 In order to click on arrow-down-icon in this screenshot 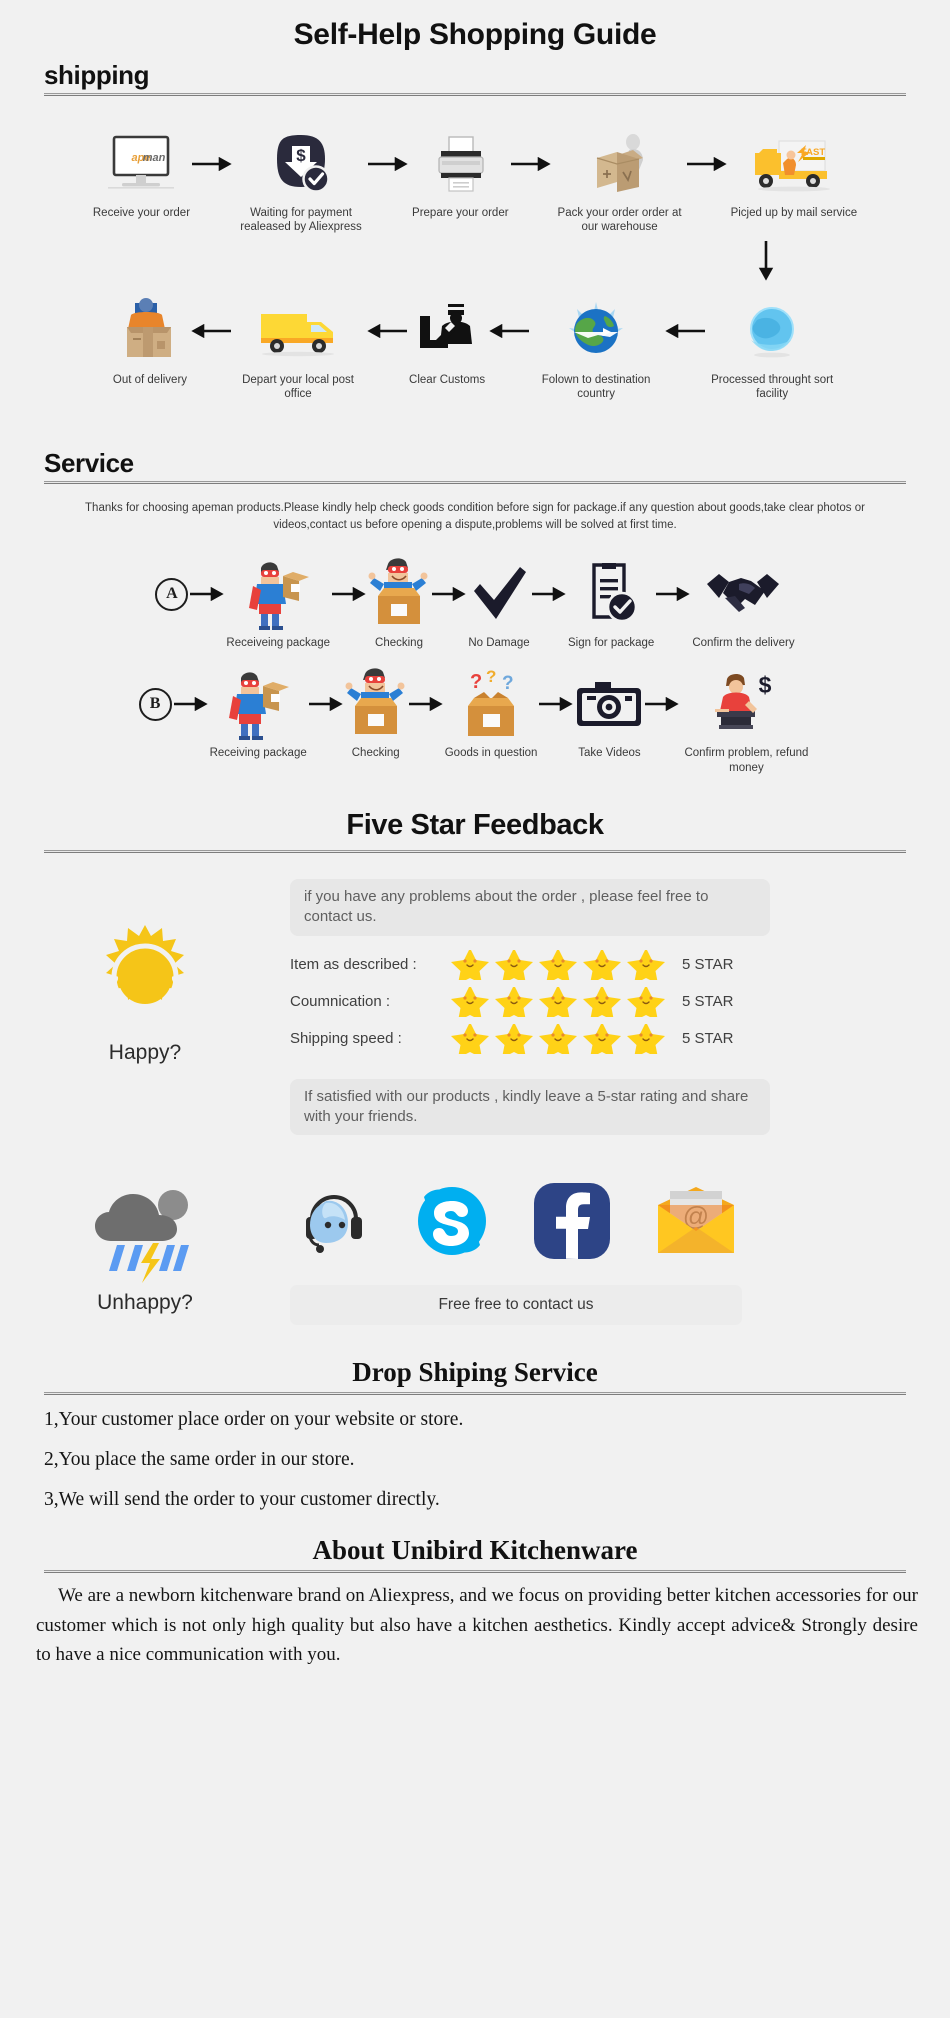, I will do `click(475, 262)`.